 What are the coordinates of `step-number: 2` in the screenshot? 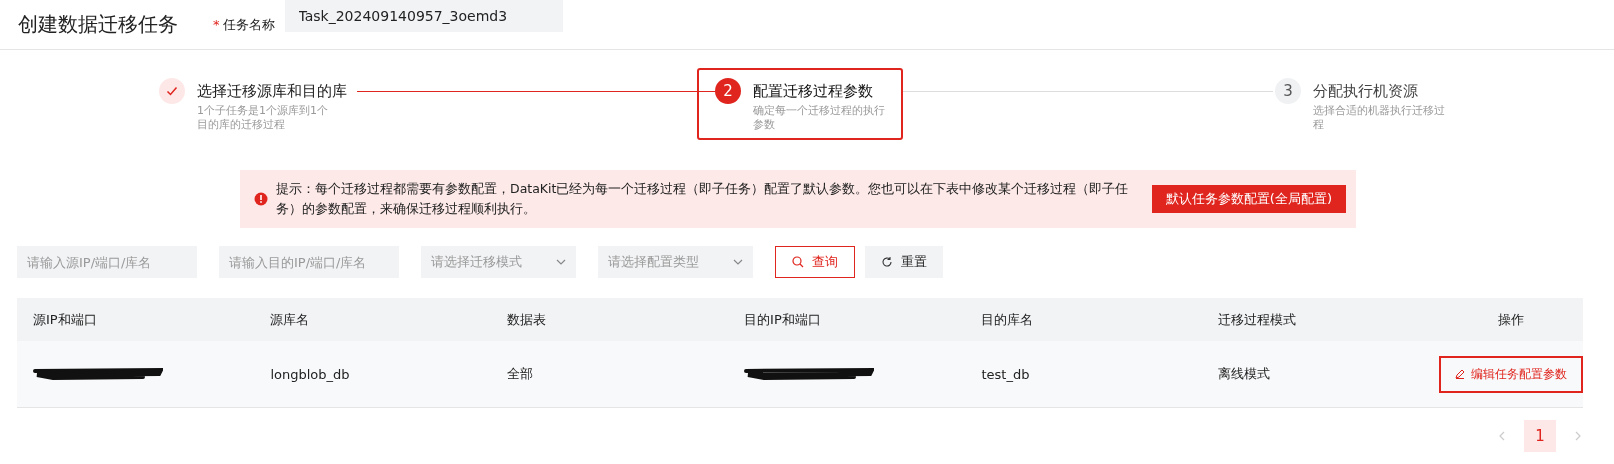 It's located at (728, 91).